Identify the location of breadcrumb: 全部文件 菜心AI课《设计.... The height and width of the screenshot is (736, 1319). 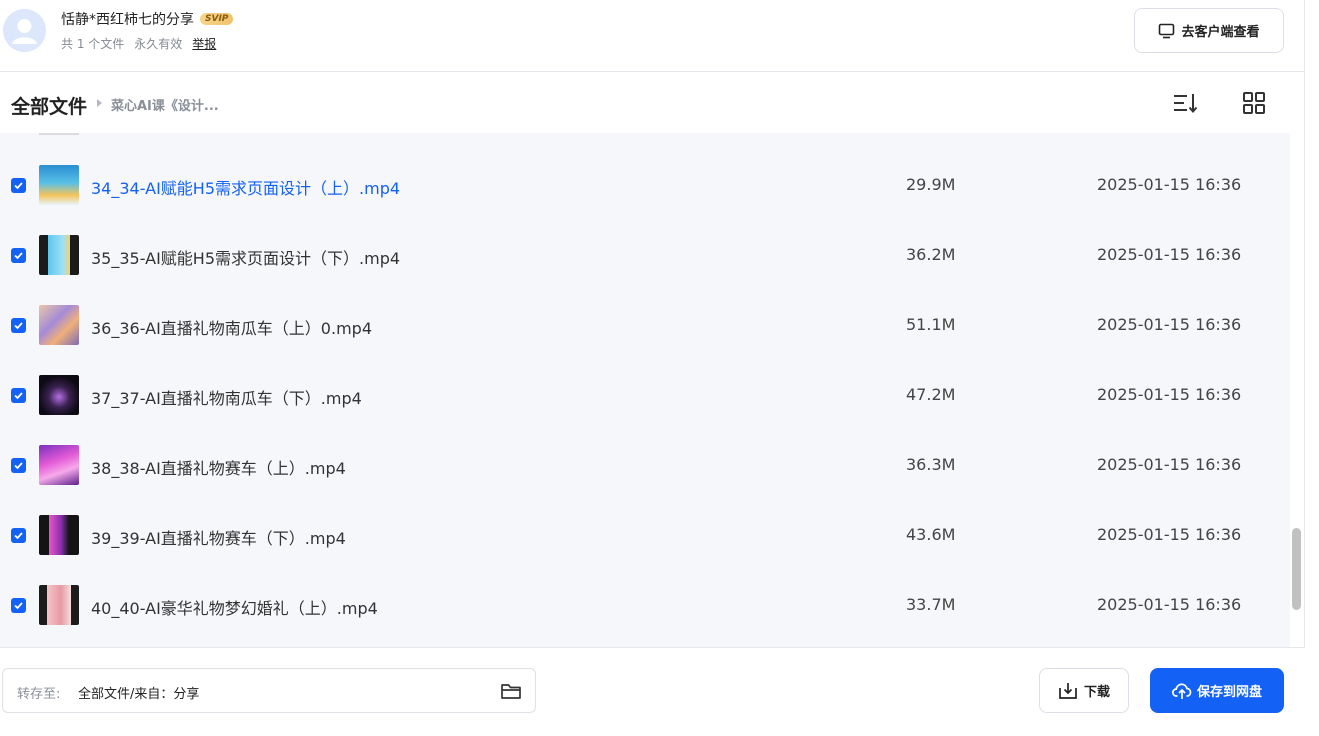
(652, 103).